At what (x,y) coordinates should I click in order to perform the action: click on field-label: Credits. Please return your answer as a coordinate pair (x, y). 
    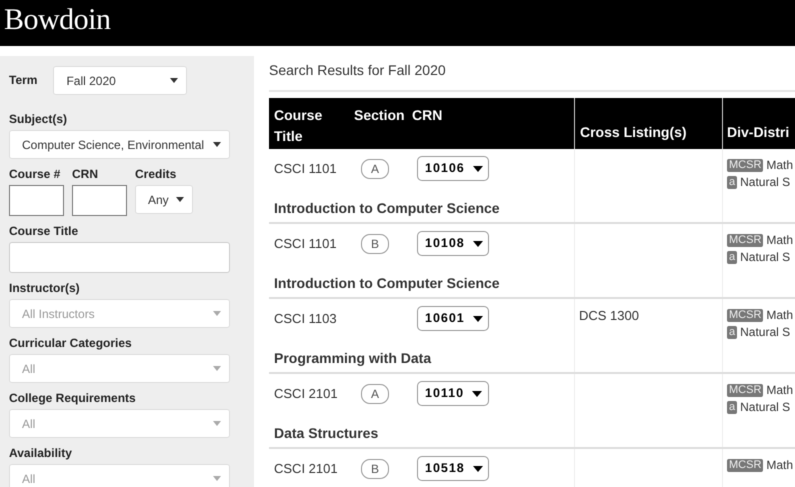
    Looking at the image, I should click on (155, 174).